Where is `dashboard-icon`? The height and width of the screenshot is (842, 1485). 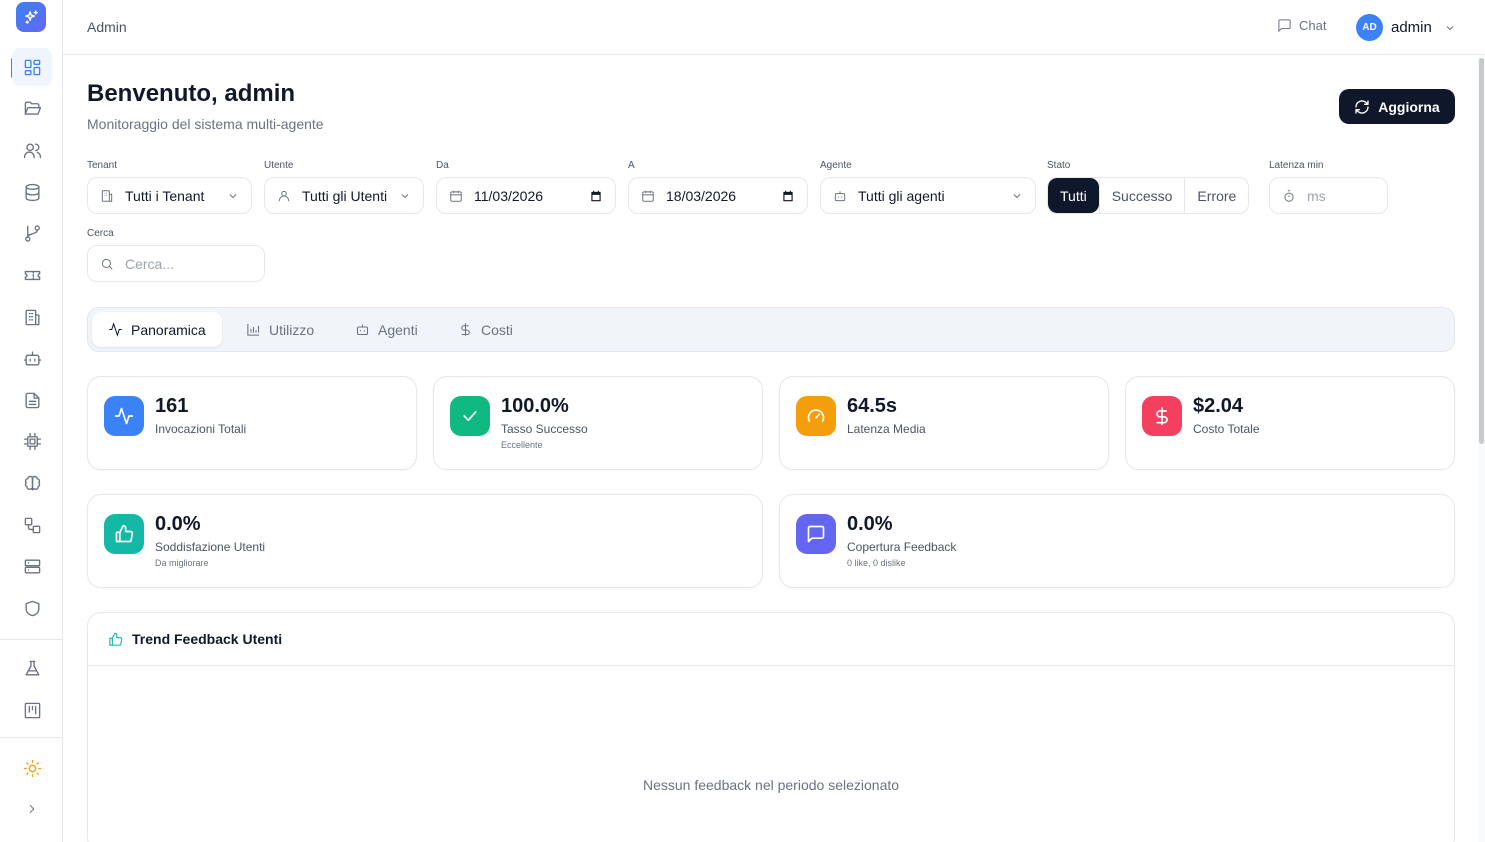
dashboard-icon is located at coordinates (32, 67).